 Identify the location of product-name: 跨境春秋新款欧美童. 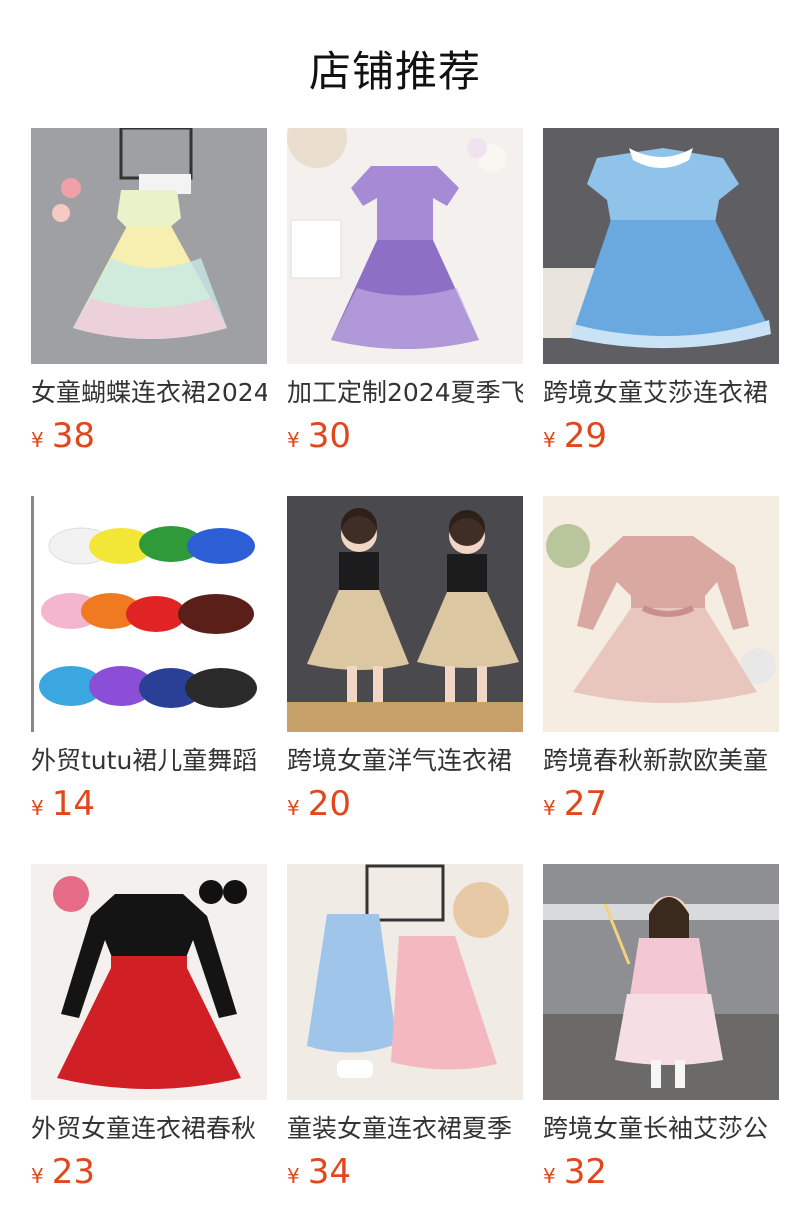
(661, 761).